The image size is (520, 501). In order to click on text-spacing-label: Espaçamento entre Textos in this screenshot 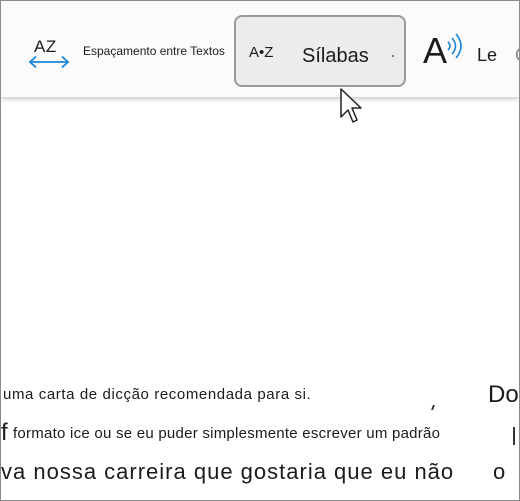, I will do `click(154, 51)`.